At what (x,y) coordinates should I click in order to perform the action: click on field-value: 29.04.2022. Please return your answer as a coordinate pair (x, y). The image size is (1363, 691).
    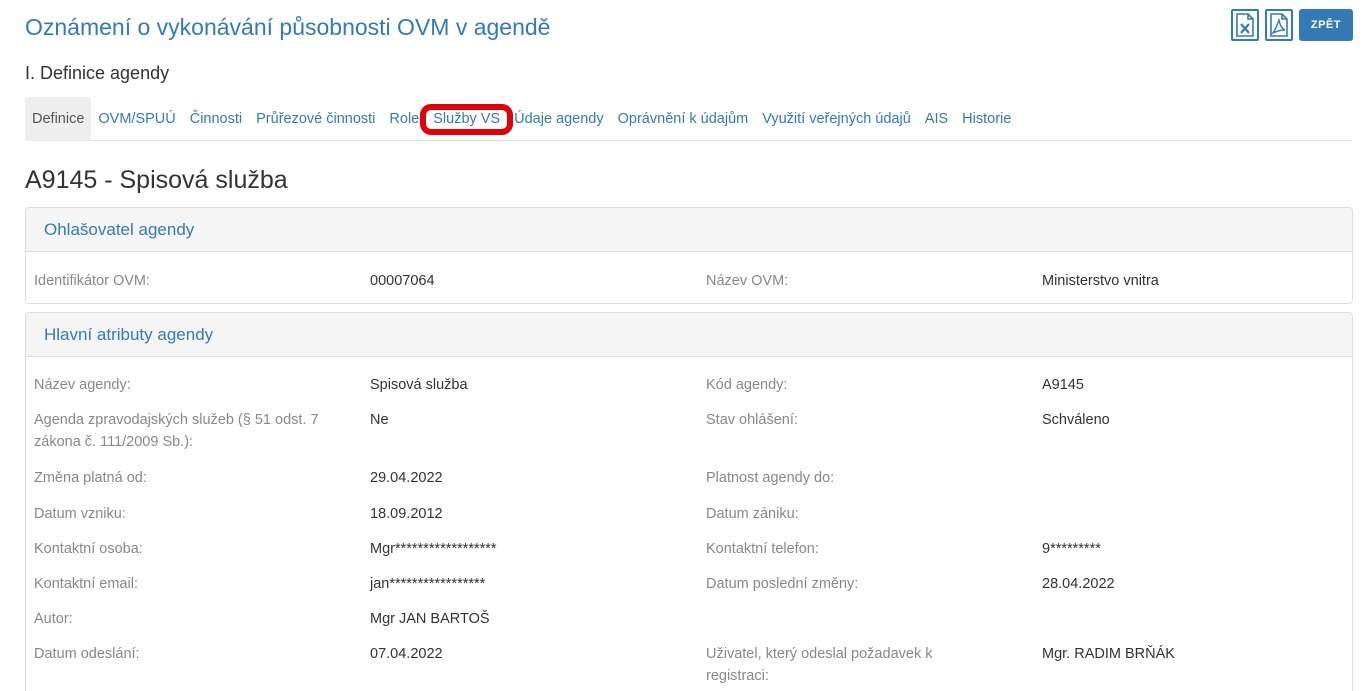
    Looking at the image, I should click on (406, 478).